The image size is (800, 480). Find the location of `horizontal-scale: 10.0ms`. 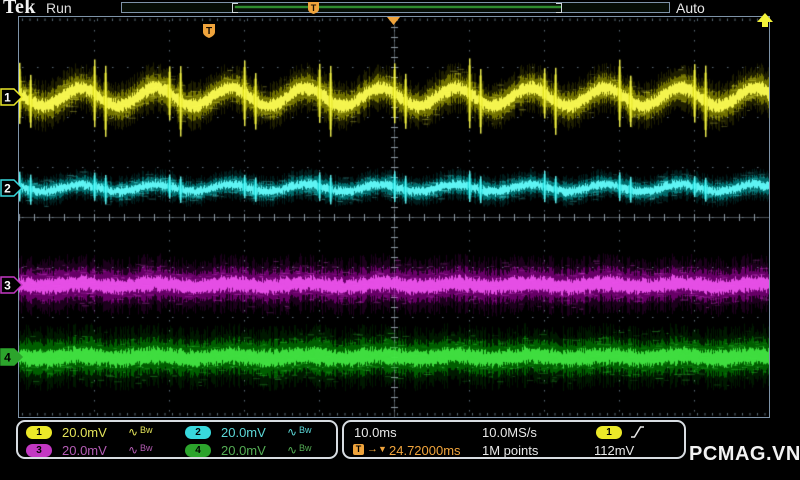

horizontal-scale: 10.0ms is located at coordinates (375, 432).